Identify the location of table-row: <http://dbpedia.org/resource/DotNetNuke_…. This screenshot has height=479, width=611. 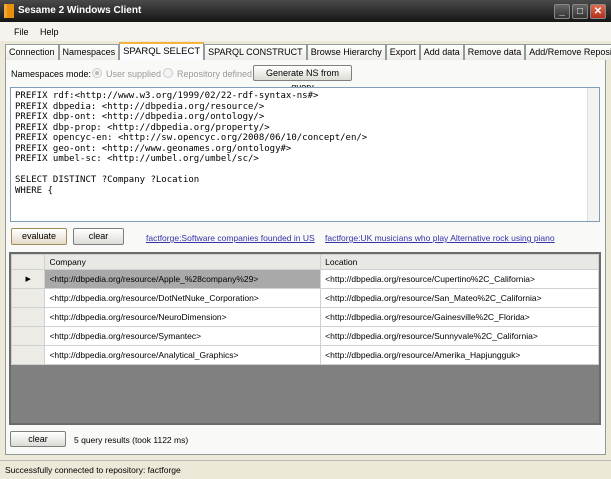
(304, 298).